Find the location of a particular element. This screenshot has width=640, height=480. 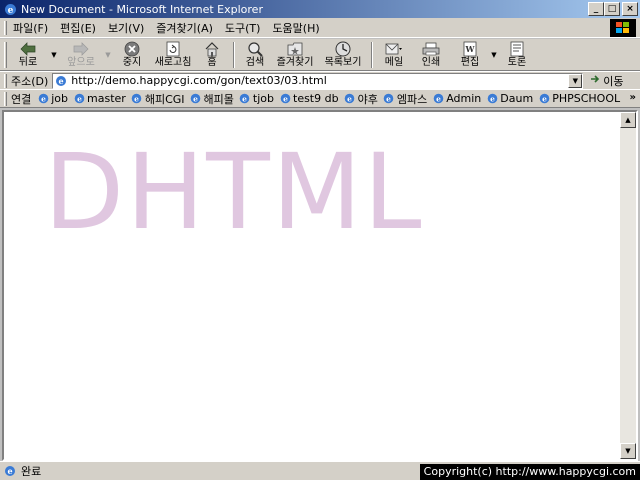

vertical-scrollbar: ▲ ▼ is located at coordinates (628, 285).